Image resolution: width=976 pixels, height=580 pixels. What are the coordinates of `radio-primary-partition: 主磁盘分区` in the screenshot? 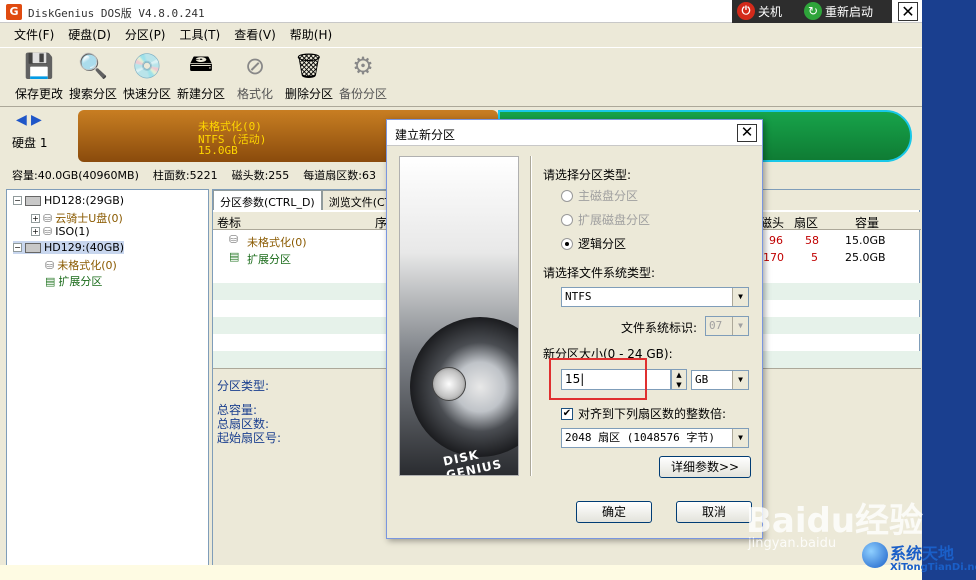 It's located at (599, 195).